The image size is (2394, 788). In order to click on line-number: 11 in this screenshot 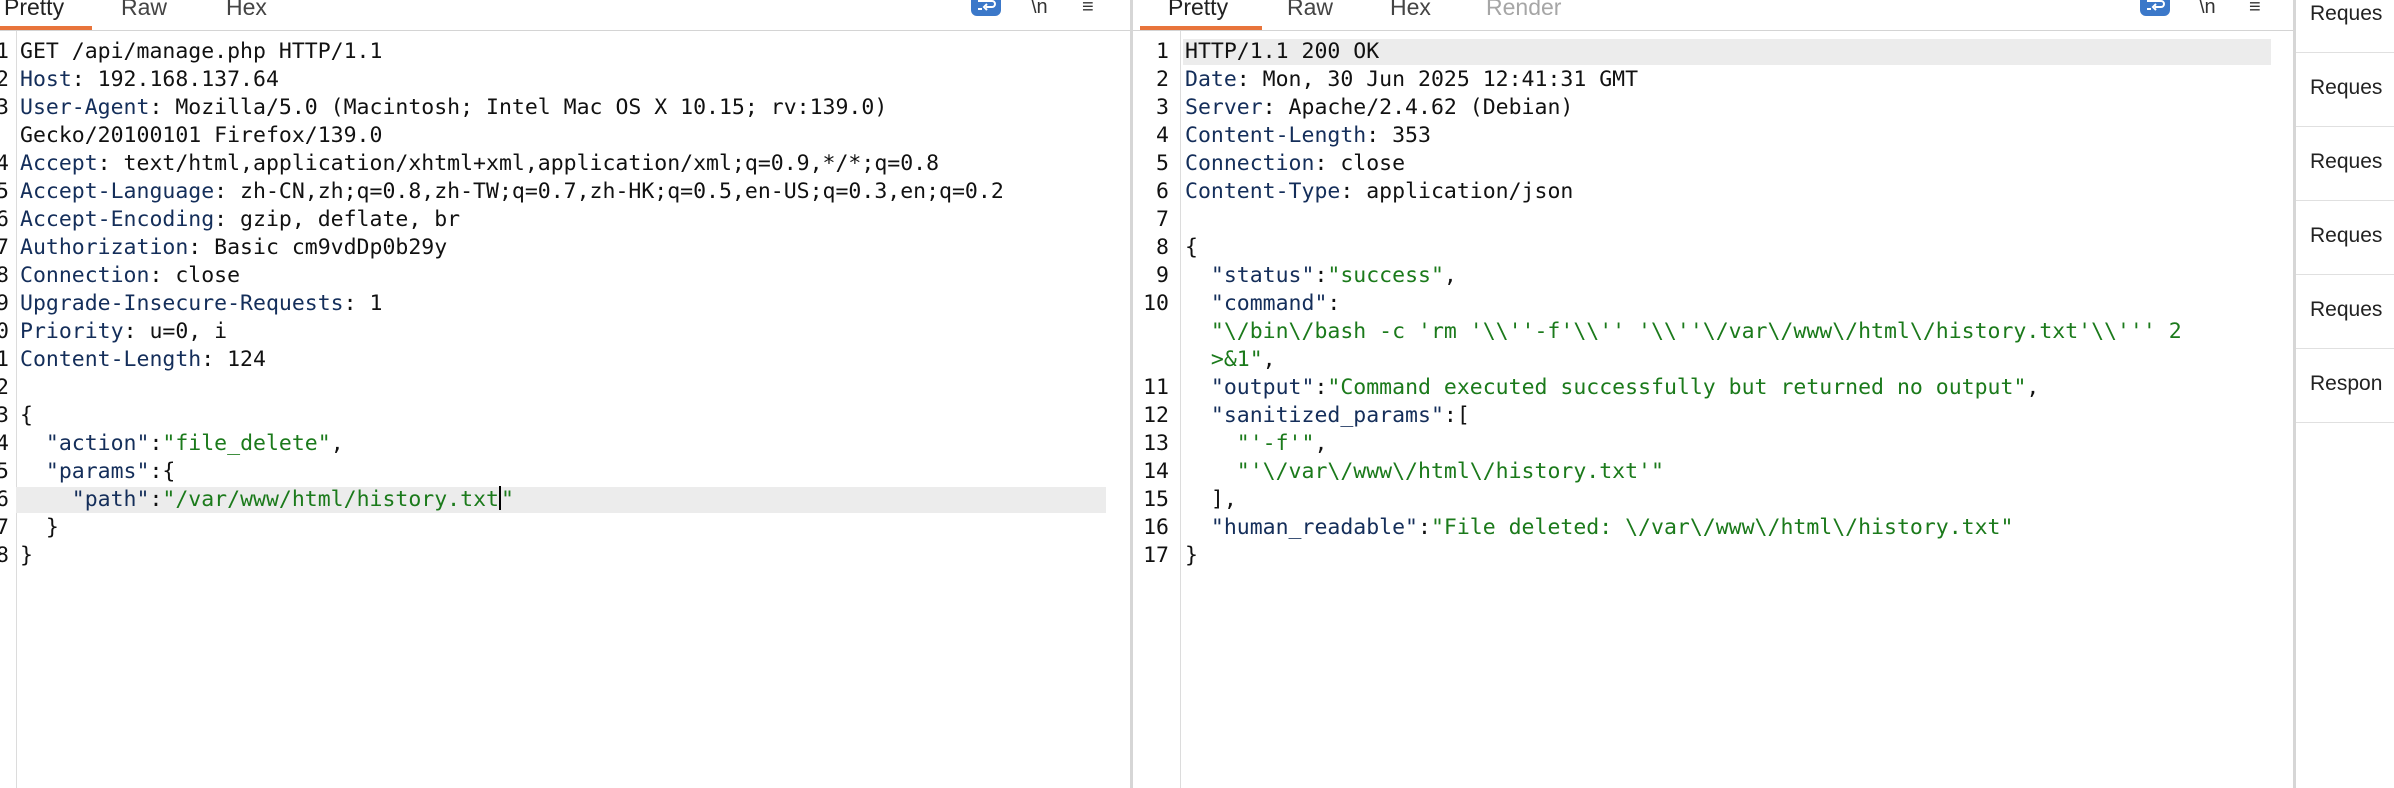, I will do `click(1156, 387)`.